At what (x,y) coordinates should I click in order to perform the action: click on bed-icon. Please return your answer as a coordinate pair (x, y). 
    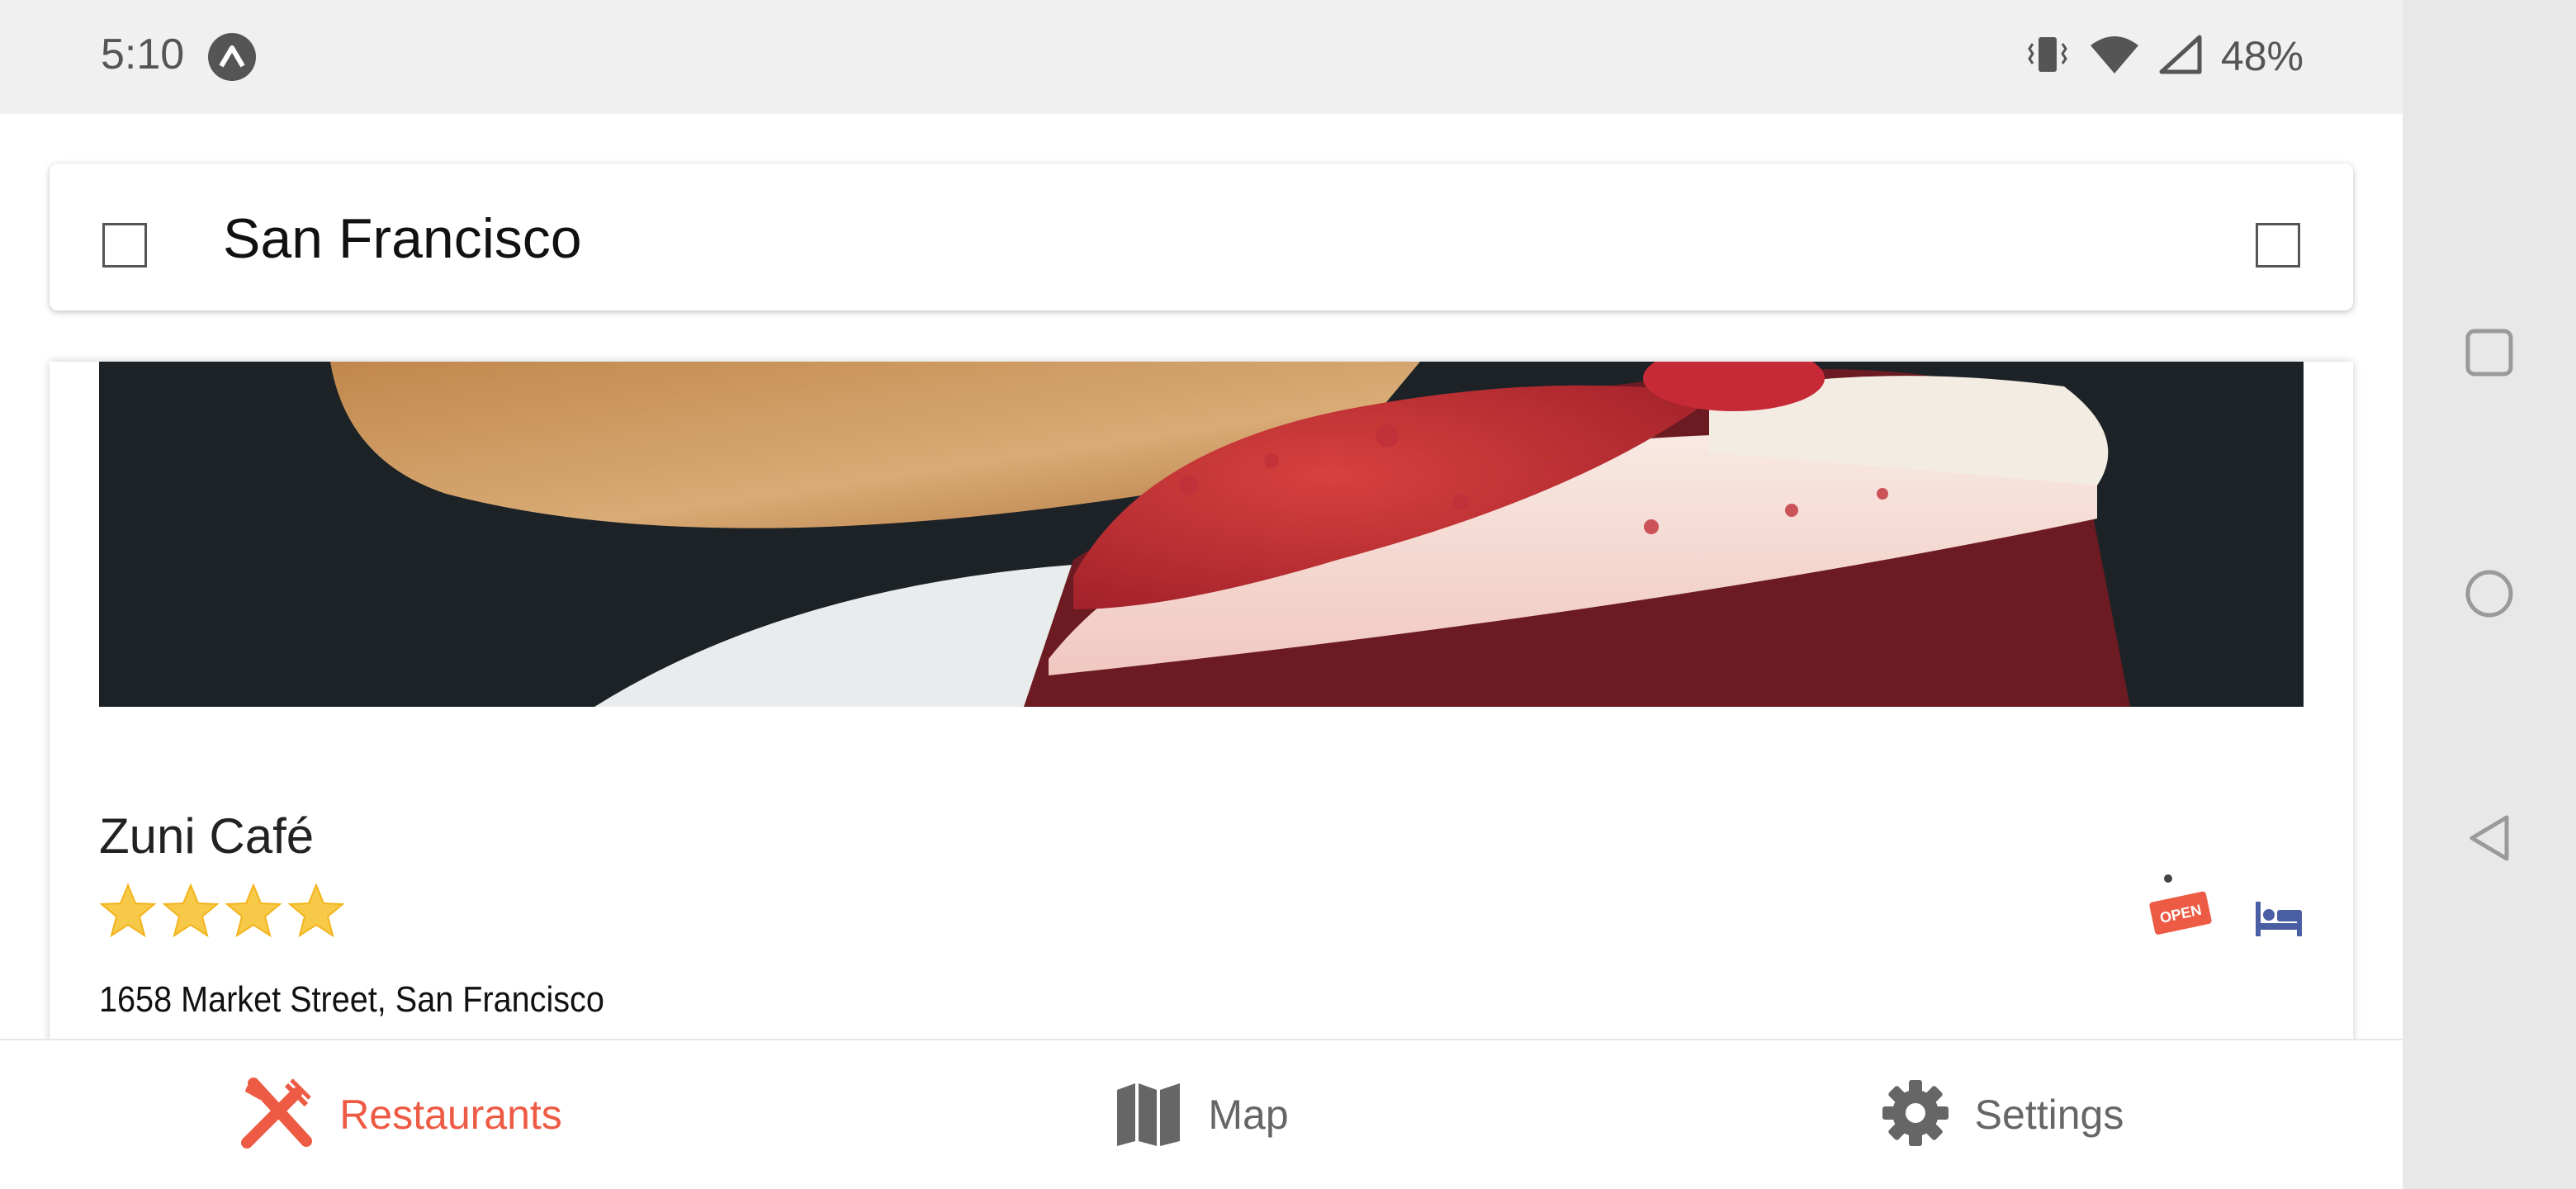
    Looking at the image, I should click on (2279, 921).